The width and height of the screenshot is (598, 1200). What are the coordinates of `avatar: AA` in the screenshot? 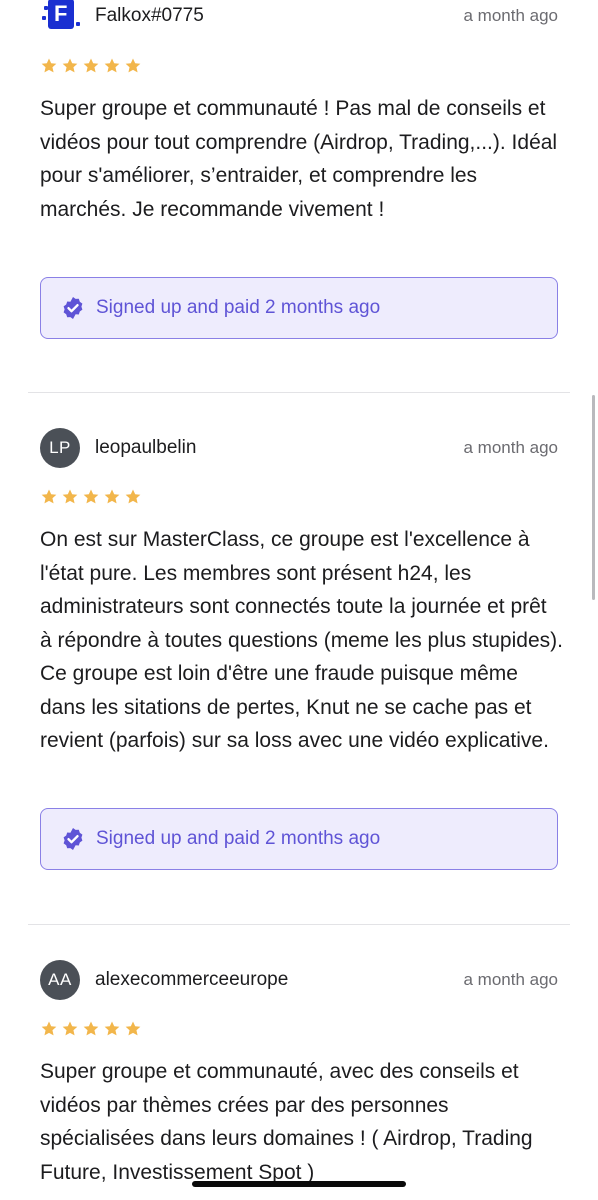 It's located at (60, 980).